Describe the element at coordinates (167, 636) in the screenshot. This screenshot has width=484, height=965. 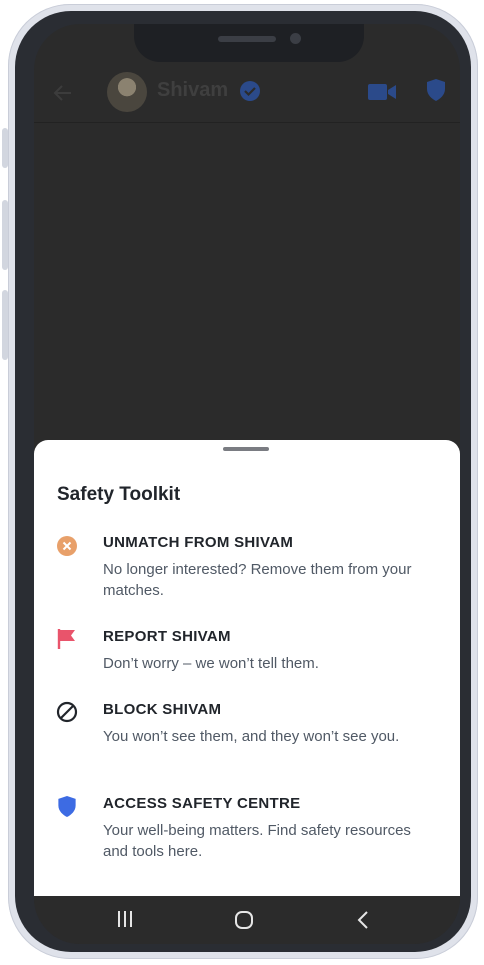
I see `option-title: REPORT SHIVAM` at that location.